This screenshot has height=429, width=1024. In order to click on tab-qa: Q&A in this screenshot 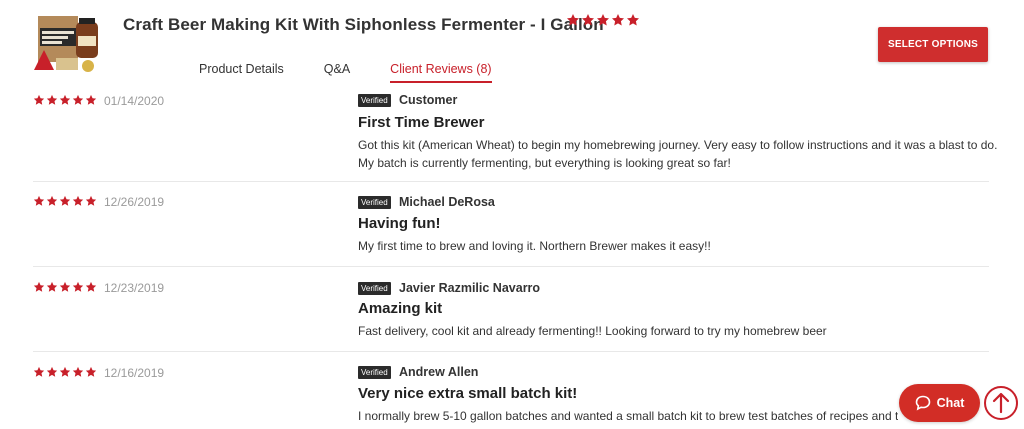, I will do `click(337, 72)`.